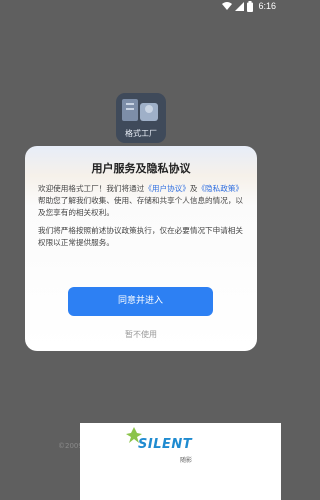 The height and width of the screenshot is (500, 320). I want to click on watermark-text: SILENT, so click(165, 444).